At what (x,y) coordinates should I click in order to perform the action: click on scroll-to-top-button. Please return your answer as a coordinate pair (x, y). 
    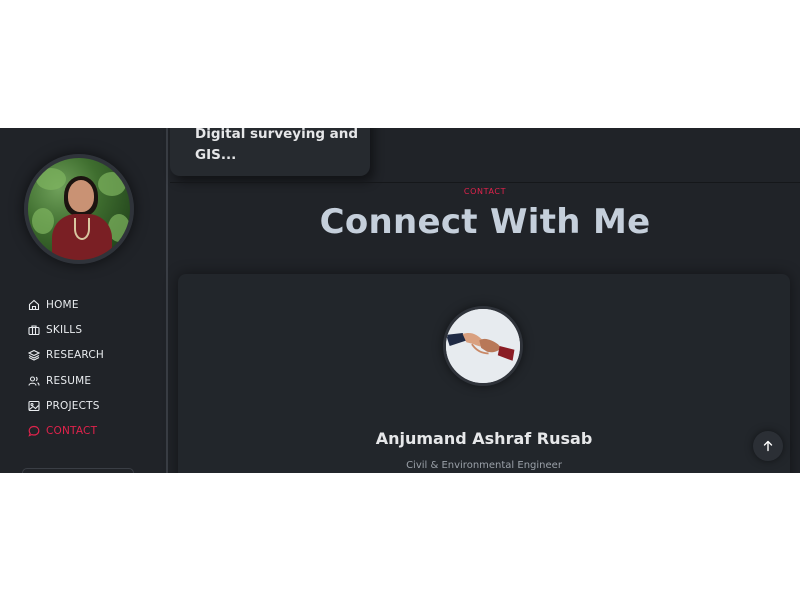
    Looking at the image, I should click on (768, 446).